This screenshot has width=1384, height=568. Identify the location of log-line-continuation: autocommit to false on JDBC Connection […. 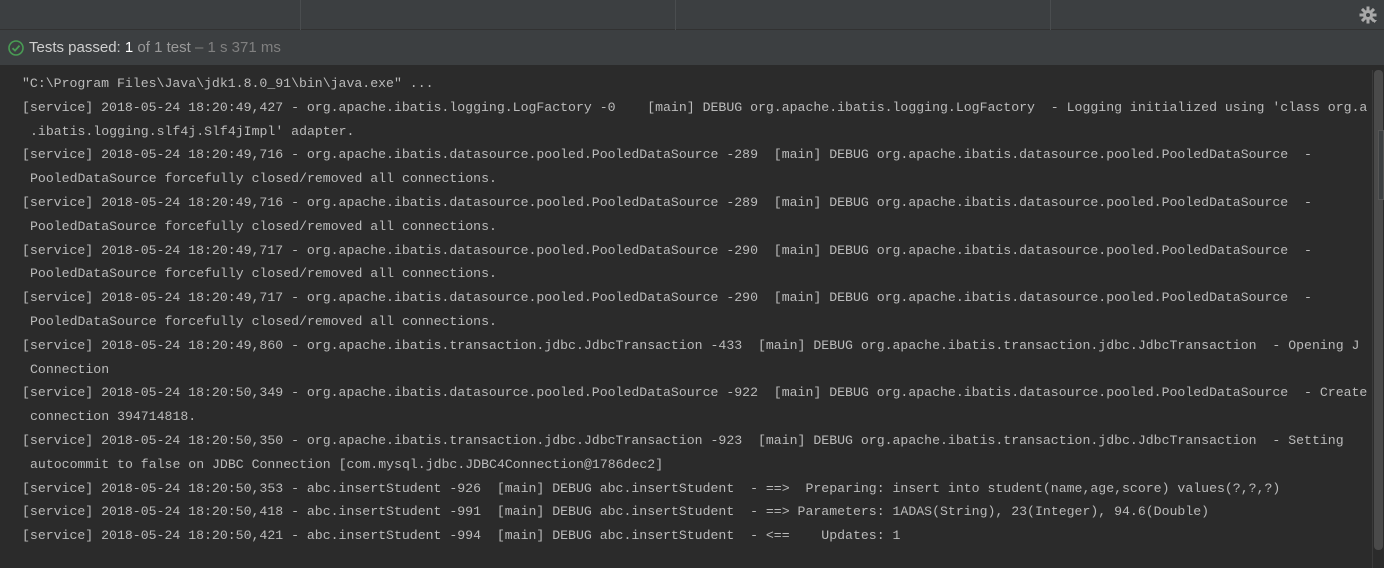
(347, 464).